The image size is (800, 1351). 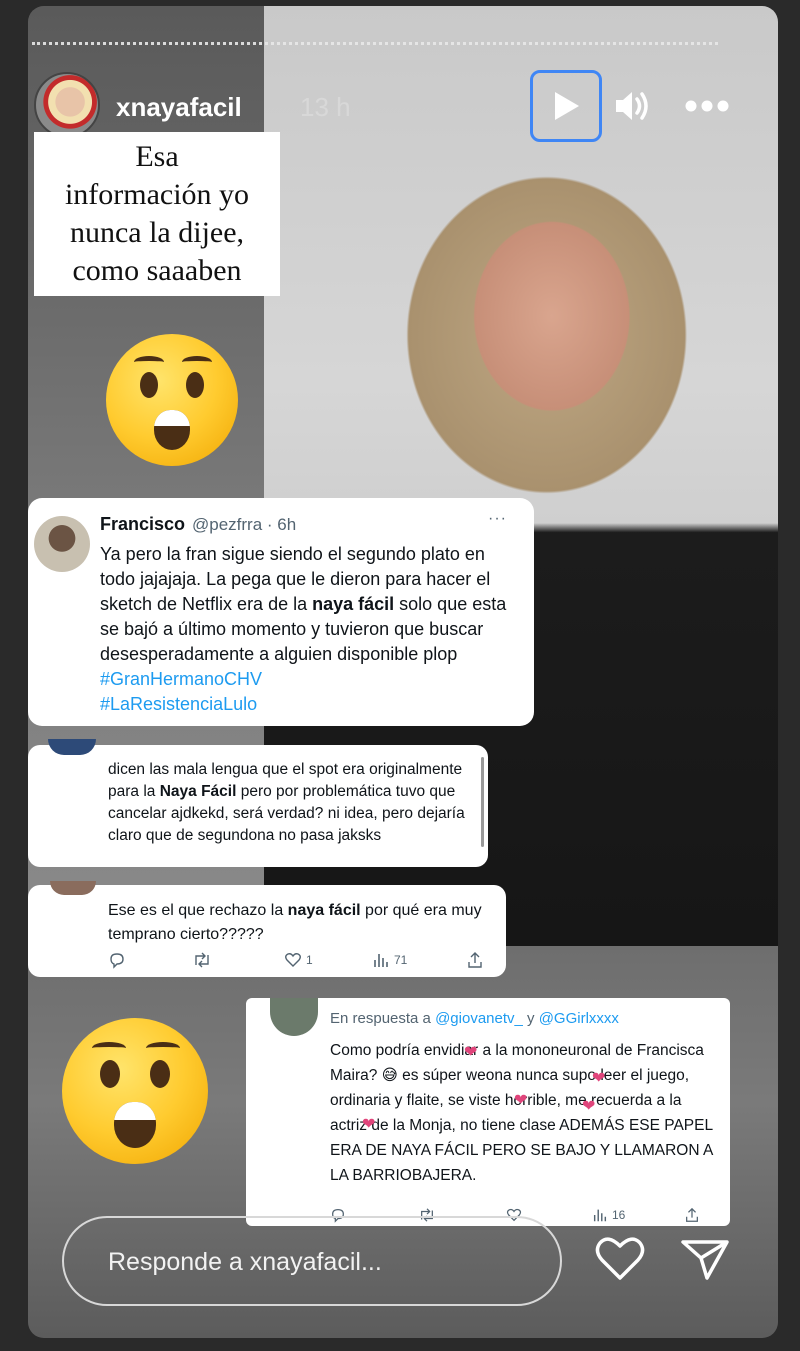 I want to click on more-options-button, so click(x=707, y=106).